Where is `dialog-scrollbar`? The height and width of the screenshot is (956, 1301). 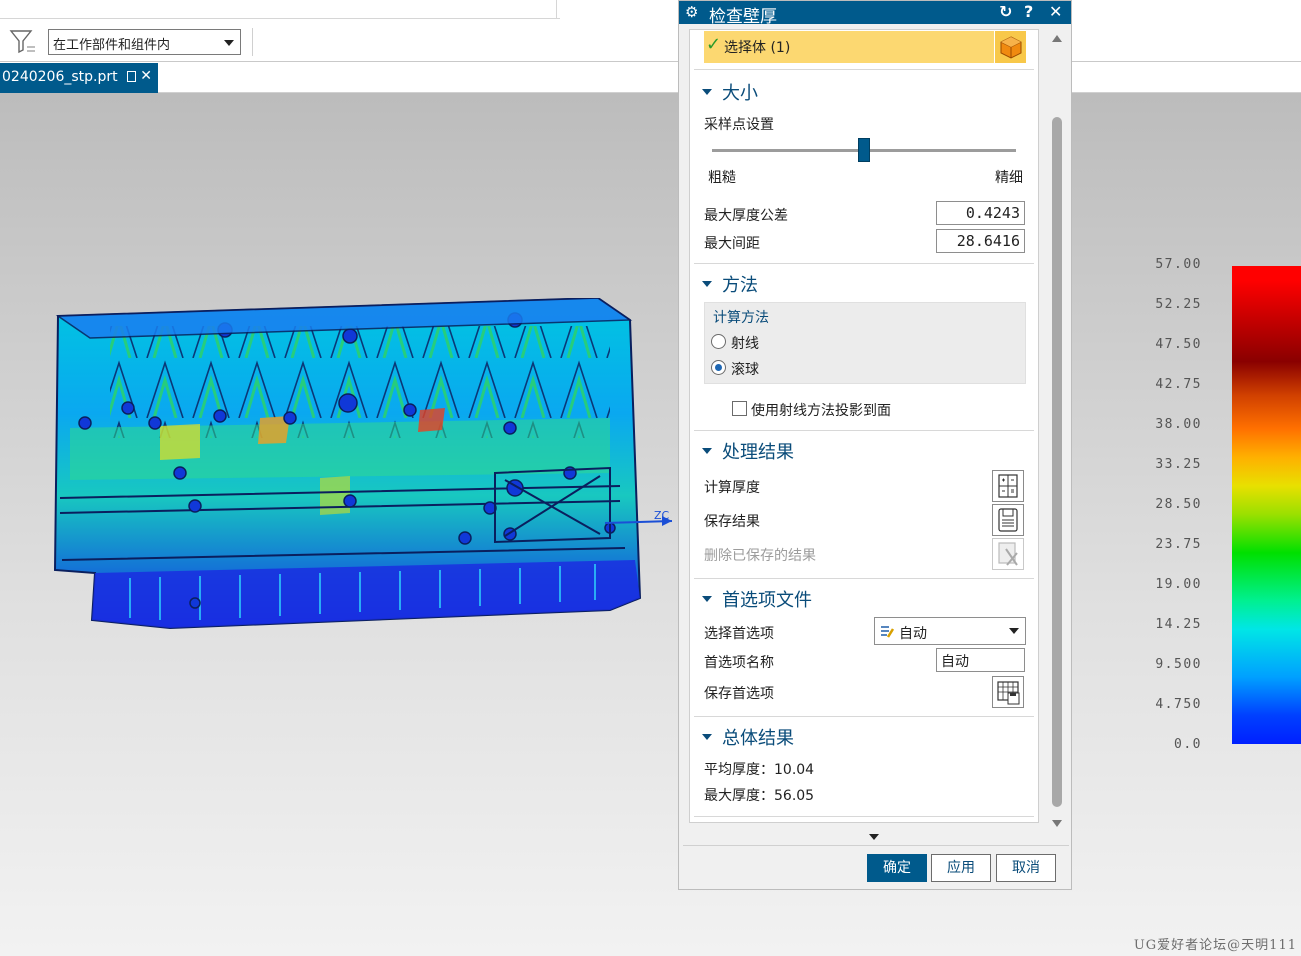
dialog-scrollbar is located at coordinates (1057, 429).